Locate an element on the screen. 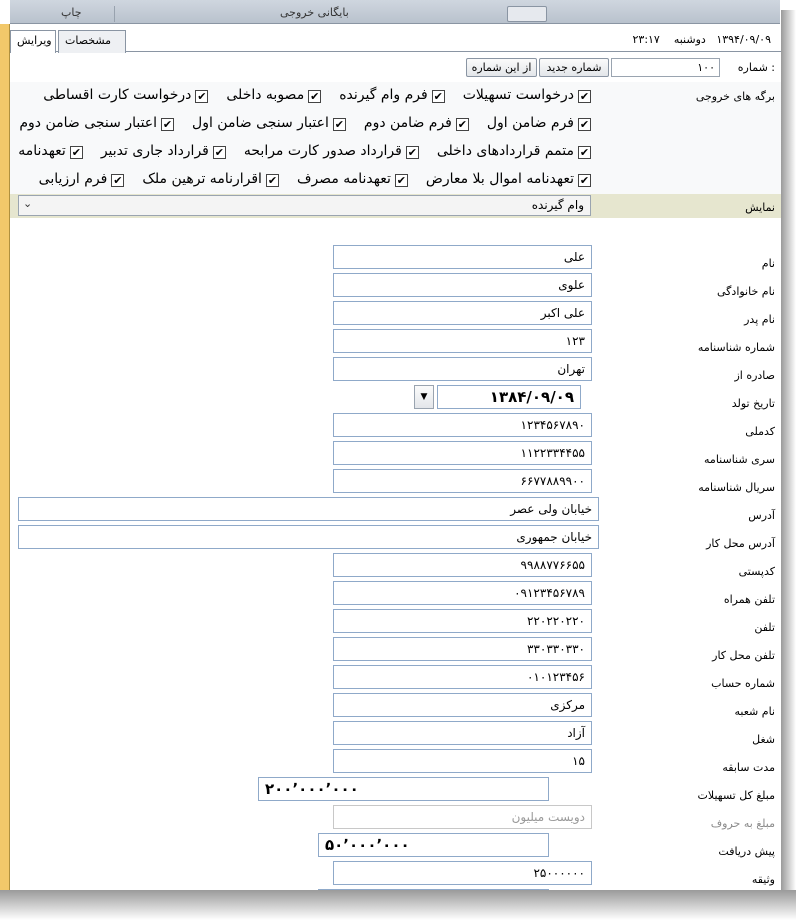 The height and width of the screenshot is (920, 796). output-archive-button: بایگانی خروجی is located at coordinates (310, 14).